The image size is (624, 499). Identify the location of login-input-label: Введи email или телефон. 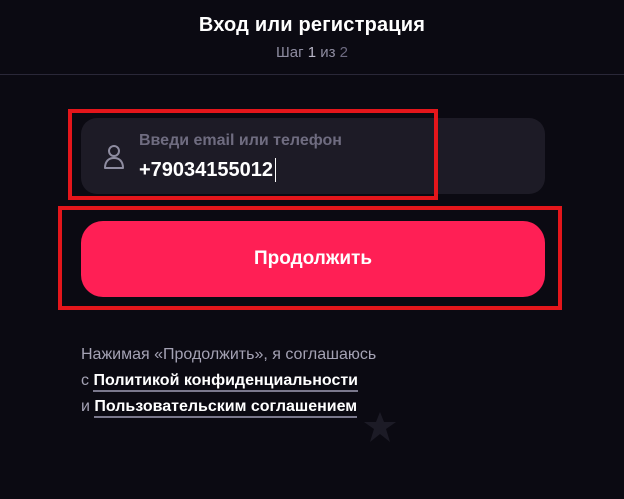
(240, 140).